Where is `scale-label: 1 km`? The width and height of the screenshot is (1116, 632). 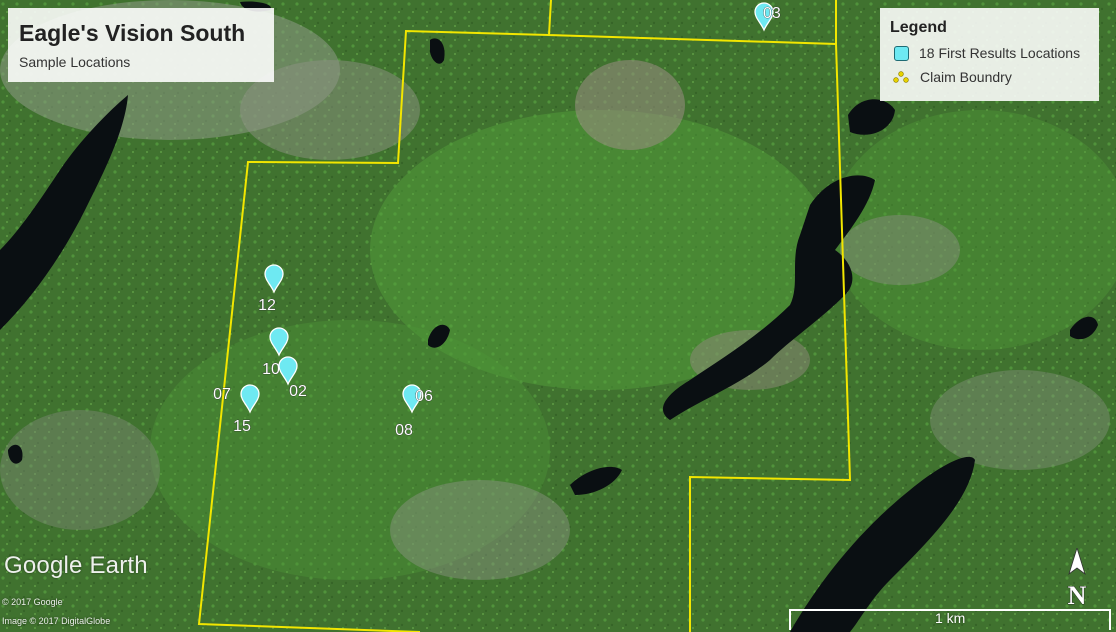
scale-label: 1 km is located at coordinates (950, 618).